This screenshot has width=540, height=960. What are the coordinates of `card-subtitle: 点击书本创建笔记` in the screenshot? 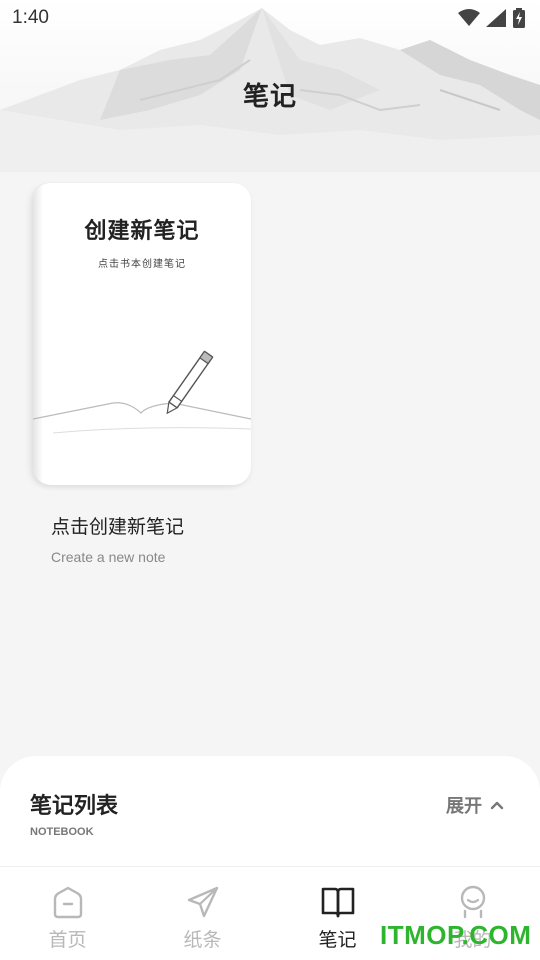 It's located at (142, 264).